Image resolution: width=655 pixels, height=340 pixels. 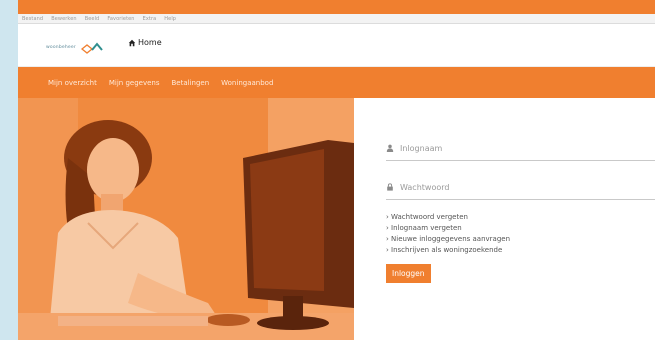 What do you see at coordinates (425, 187) in the screenshot?
I see `password-placeholder: Wachtwoord` at bounding box center [425, 187].